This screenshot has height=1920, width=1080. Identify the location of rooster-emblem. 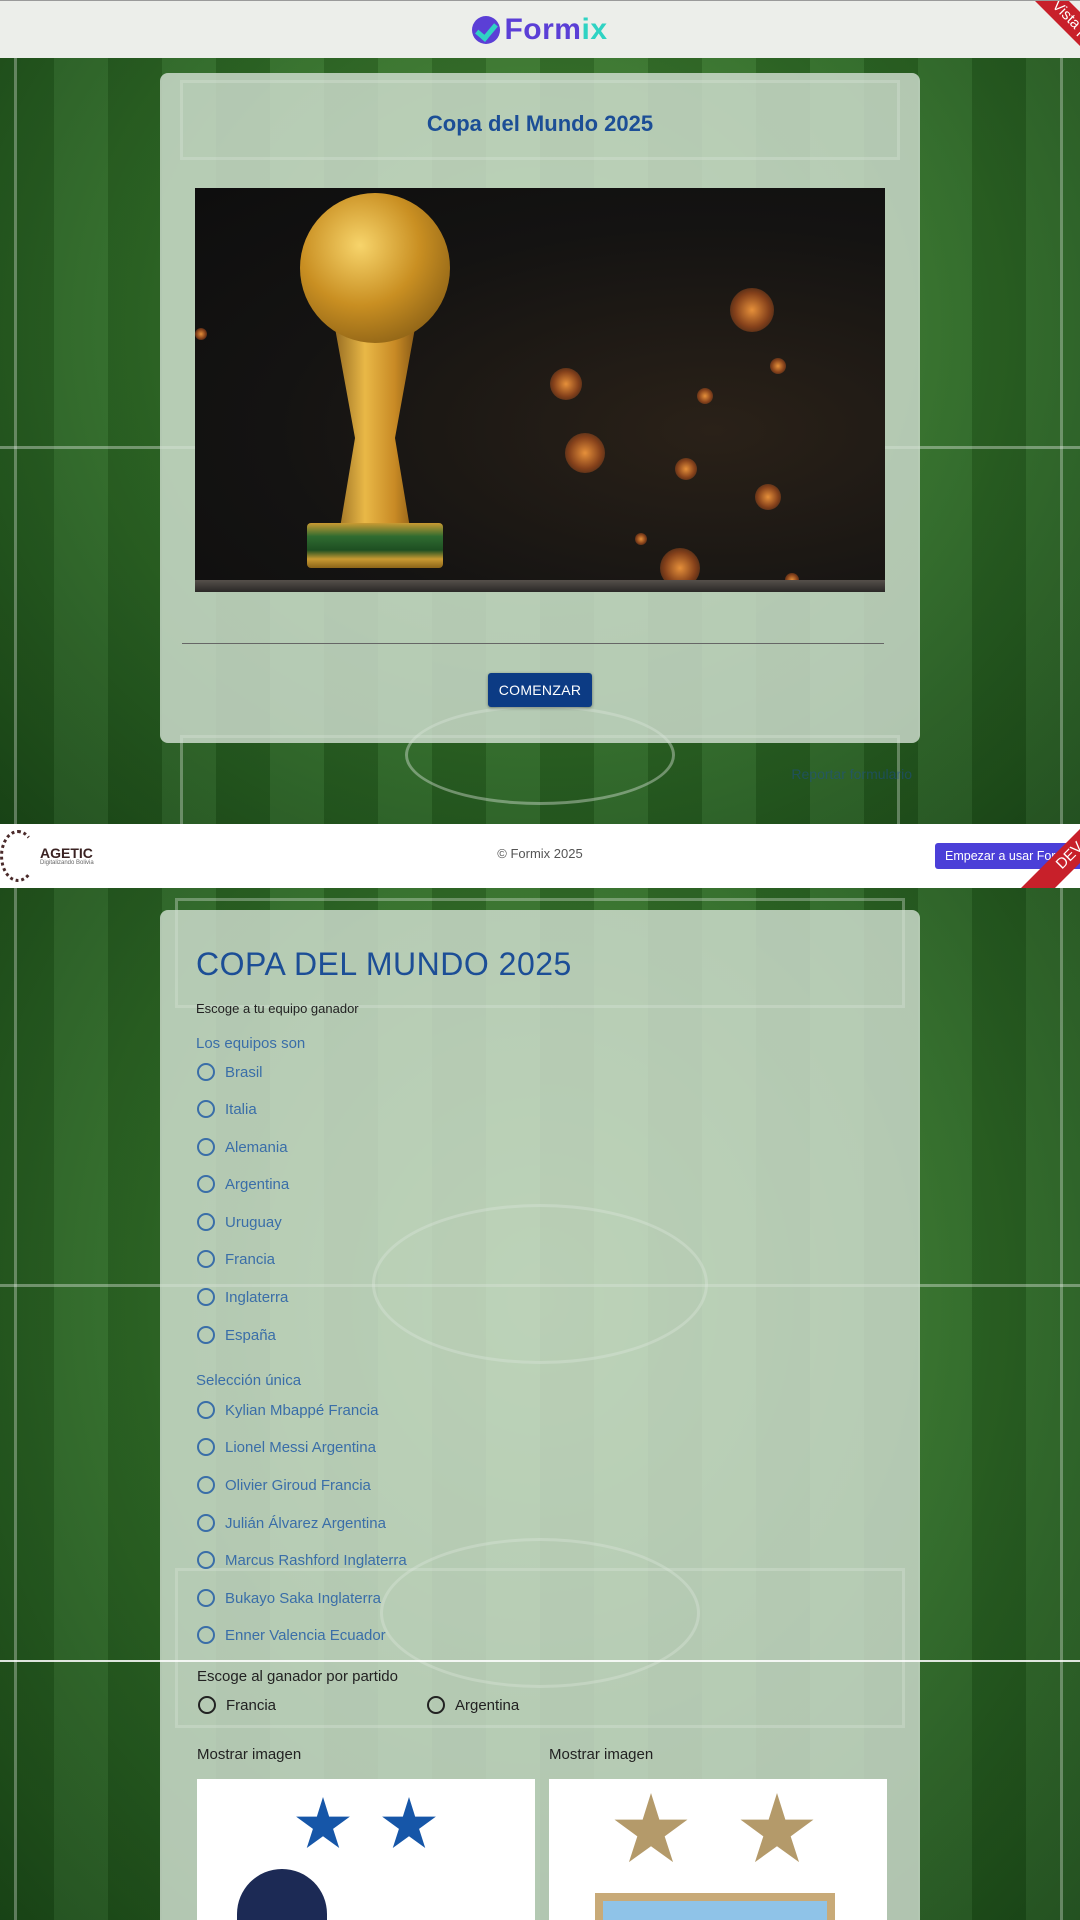
(282, 1894).